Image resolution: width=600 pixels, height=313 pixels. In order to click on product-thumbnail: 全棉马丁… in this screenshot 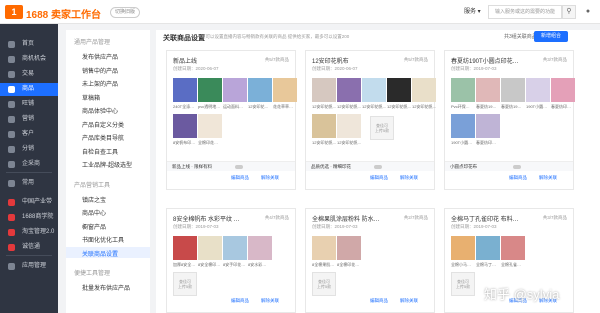, I will do `click(488, 251)`.